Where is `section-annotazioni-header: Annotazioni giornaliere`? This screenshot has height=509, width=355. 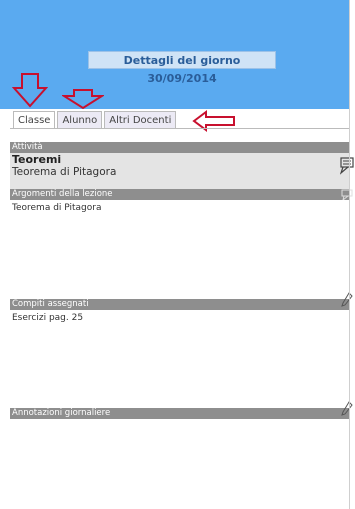 section-annotazioni-header: Annotazioni giornaliere is located at coordinates (179, 413).